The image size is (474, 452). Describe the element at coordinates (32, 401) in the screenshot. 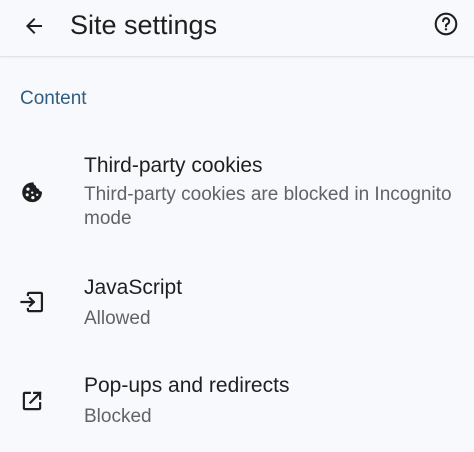

I see `popup-open-icon` at that location.